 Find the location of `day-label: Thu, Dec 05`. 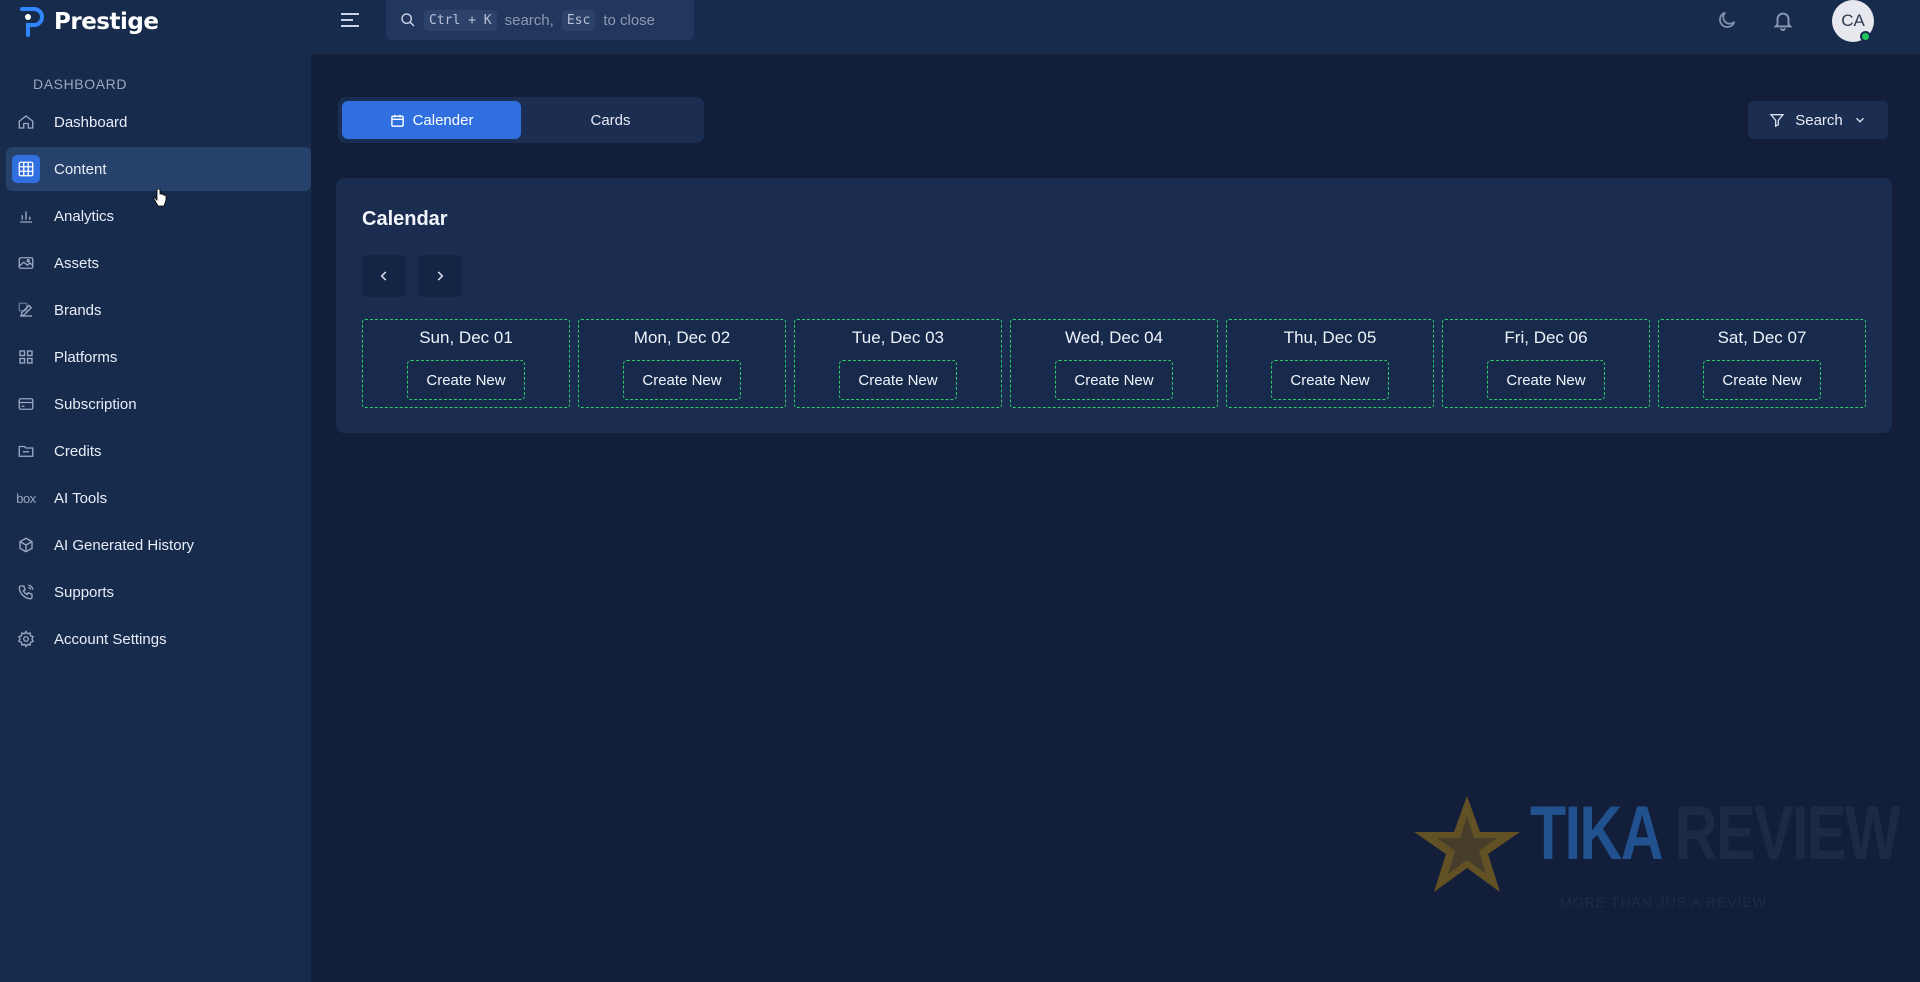

day-label: Thu, Dec 05 is located at coordinates (1330, 337).